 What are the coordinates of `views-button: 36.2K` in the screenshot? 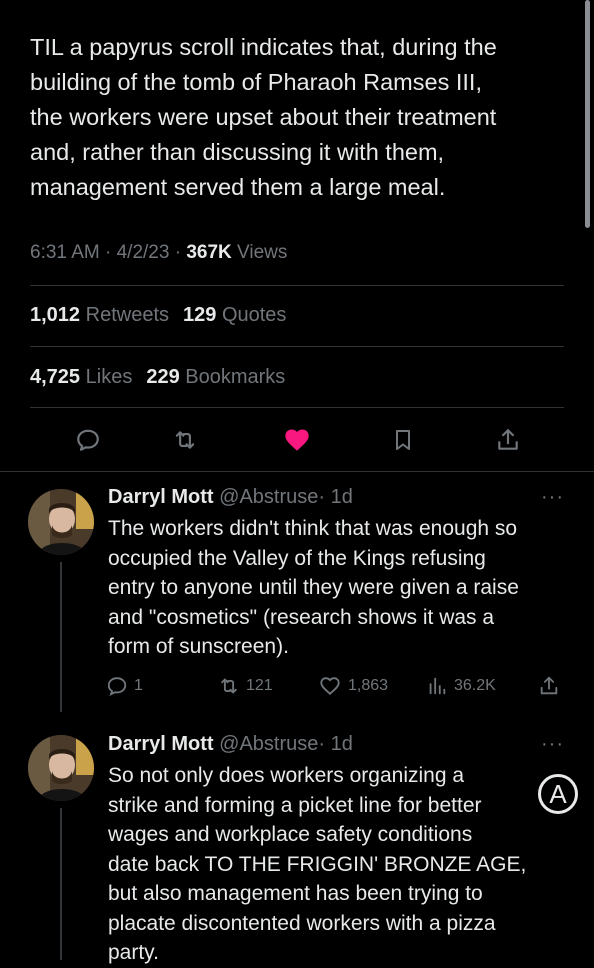 It's located at (461, 686).